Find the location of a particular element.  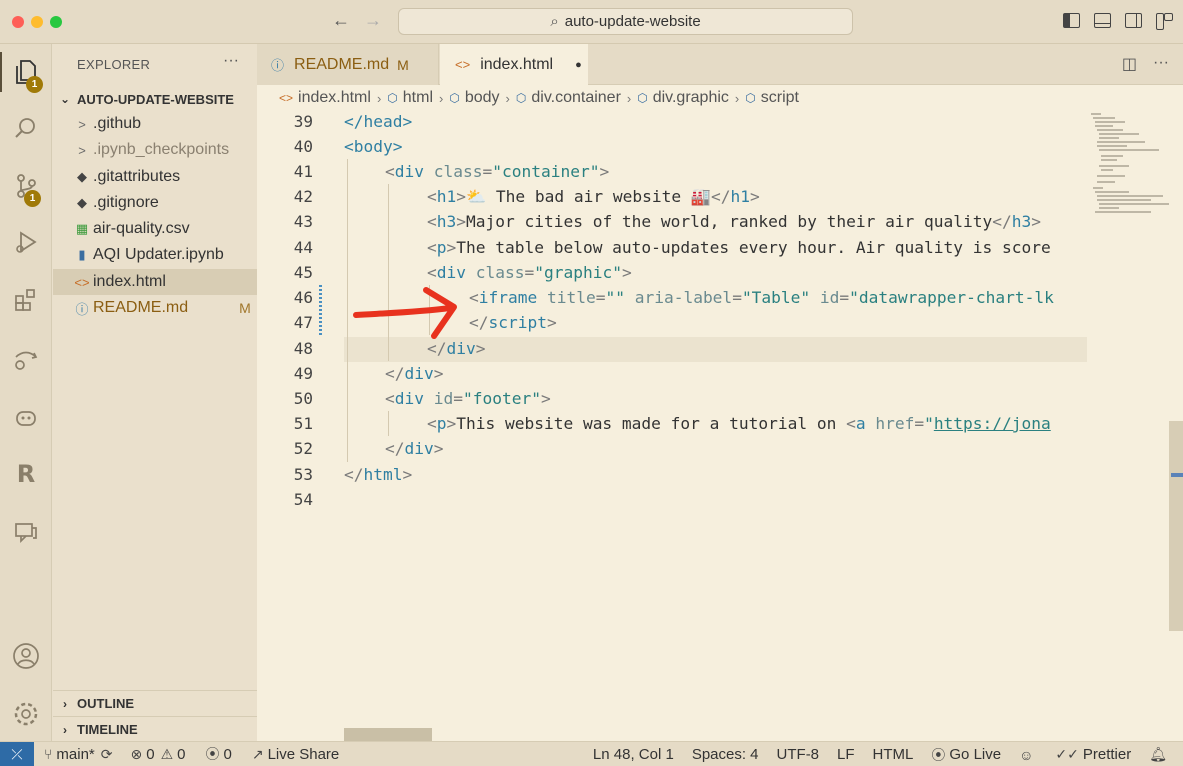

horizontal-scrollbar is located at coordinates (388, 734).